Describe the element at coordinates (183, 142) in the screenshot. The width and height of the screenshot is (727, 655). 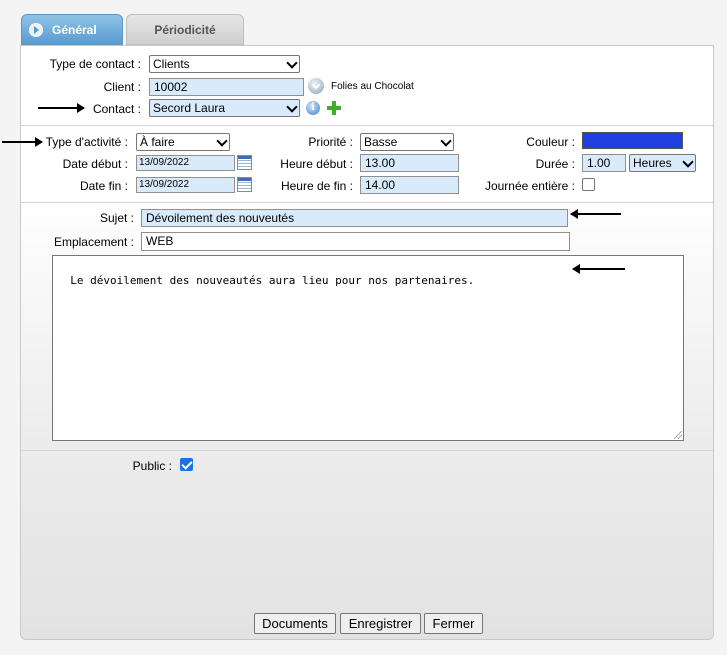
I see `activity-type-select: À faire` at that location.